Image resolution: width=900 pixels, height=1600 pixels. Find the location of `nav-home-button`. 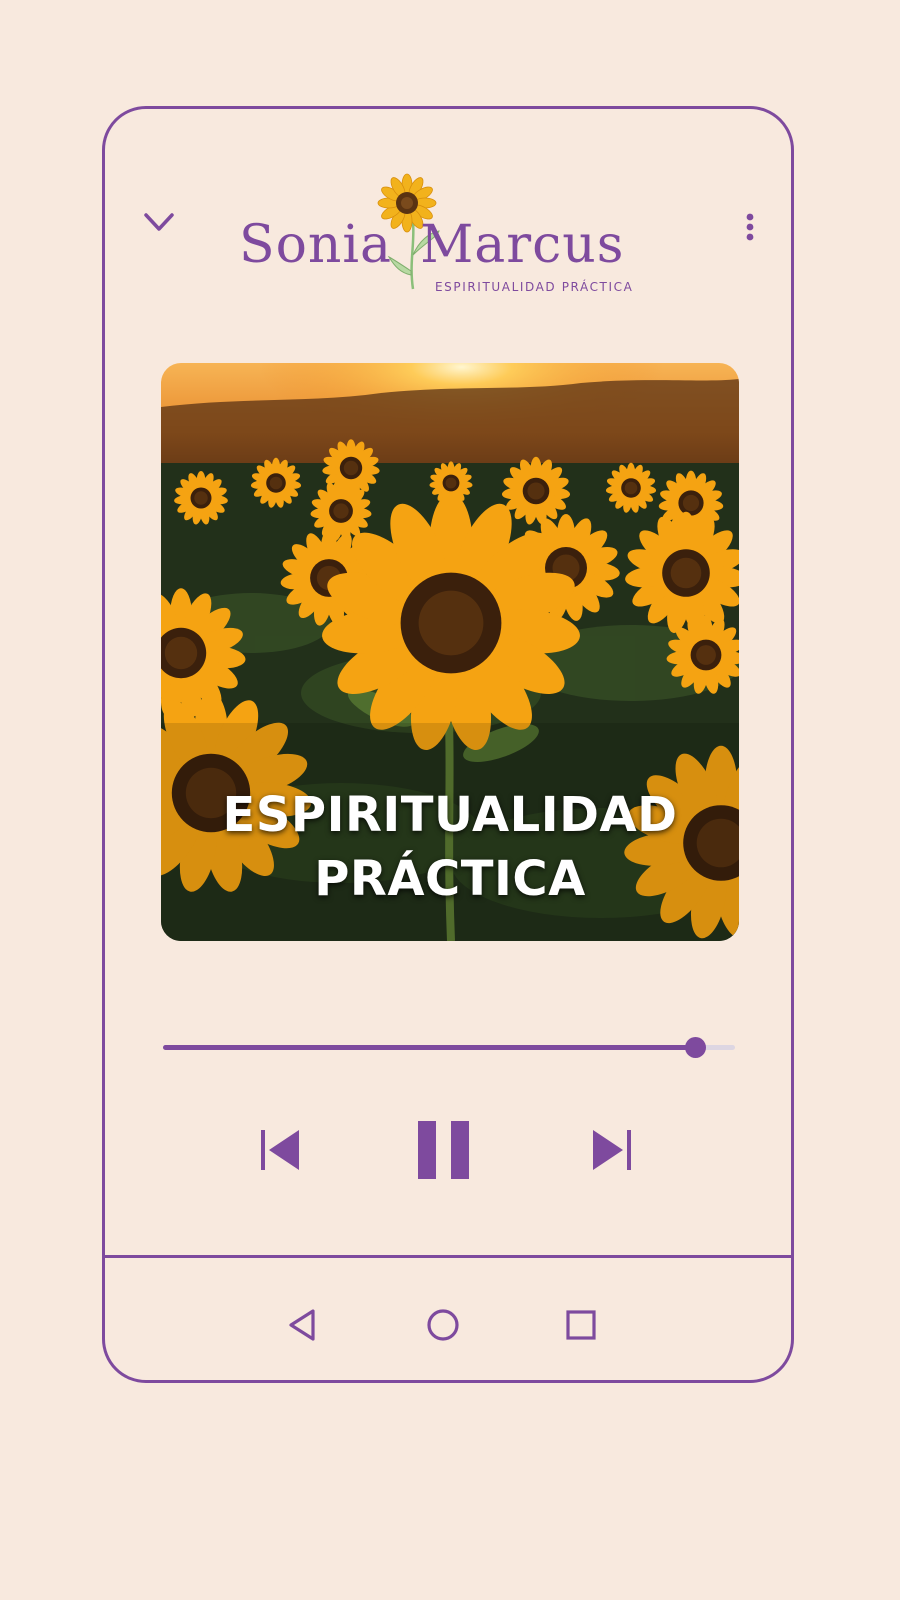

nav-home-button is located at coordinates (443, 1325).